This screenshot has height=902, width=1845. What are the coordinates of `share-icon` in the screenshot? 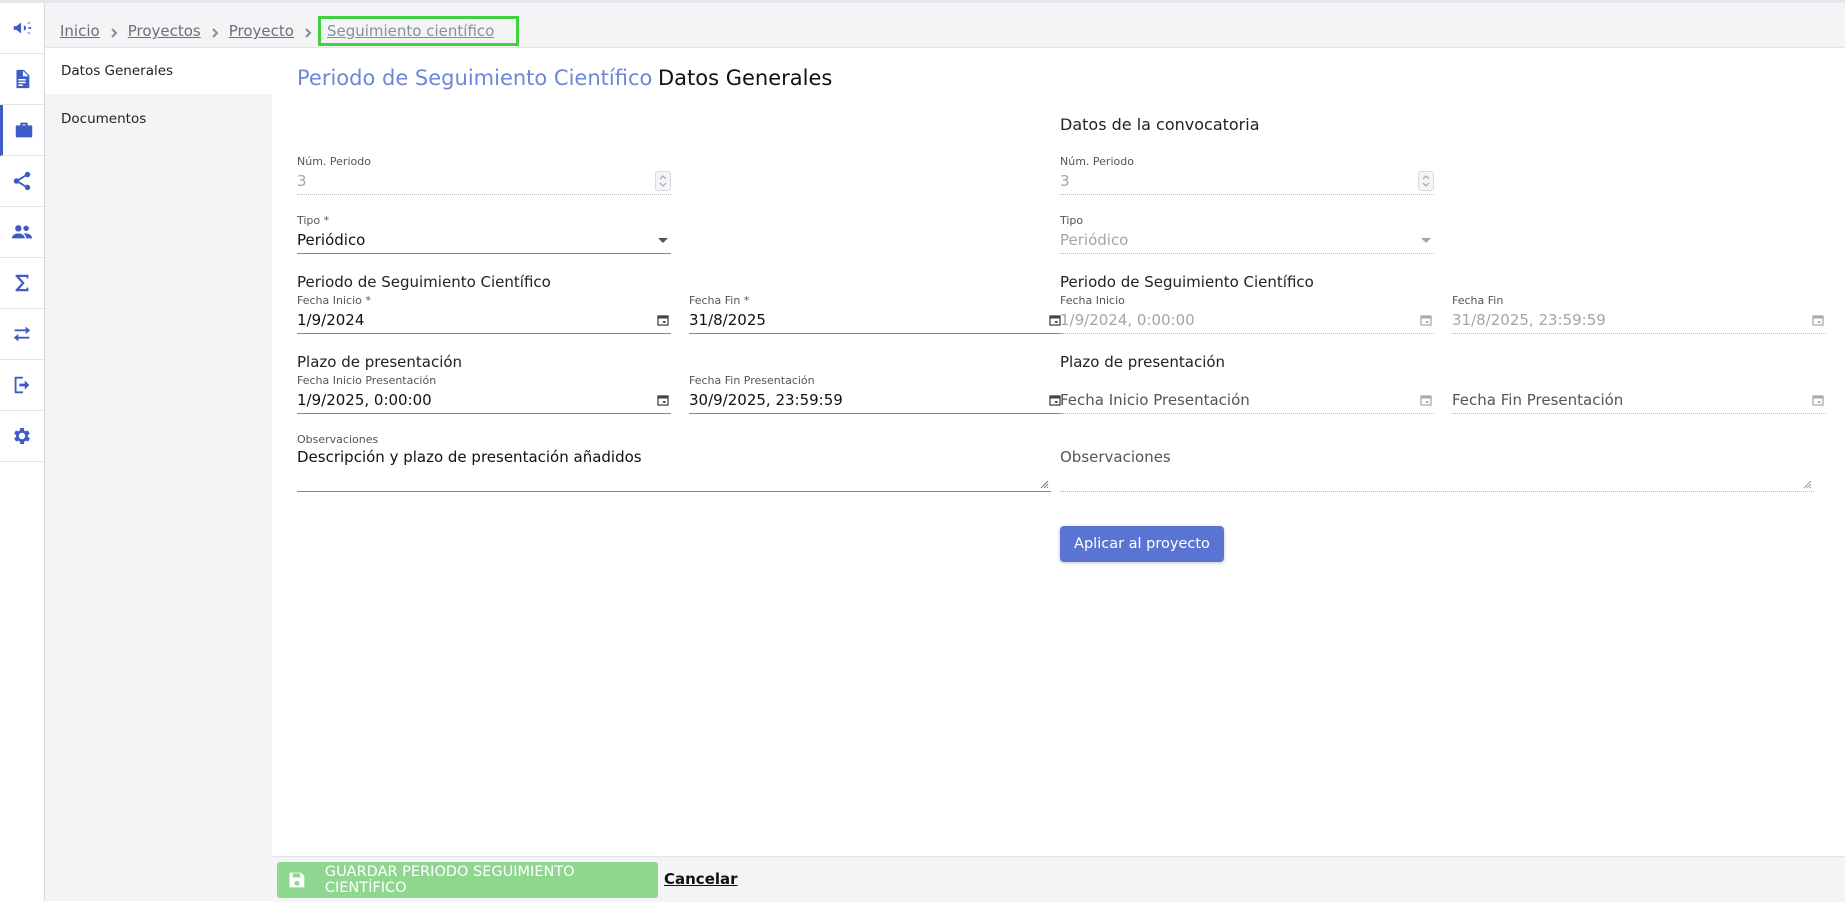 It's located at (22, 181).